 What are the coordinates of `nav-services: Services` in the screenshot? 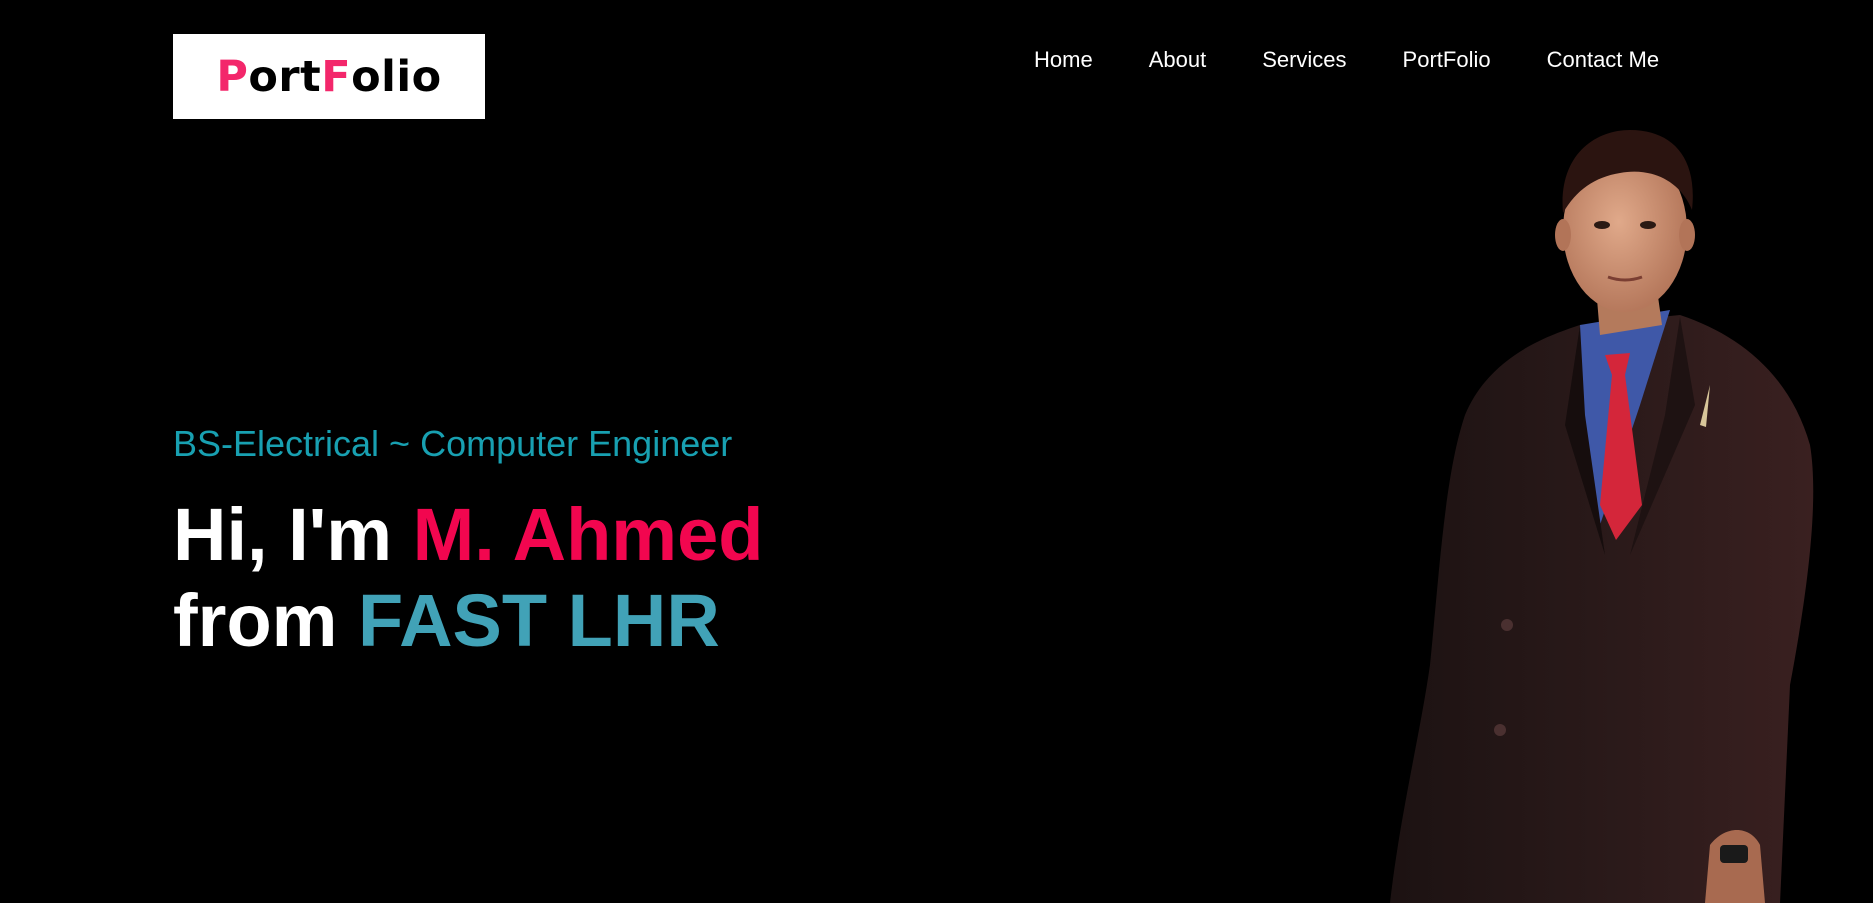 It's located at (1304, 60).